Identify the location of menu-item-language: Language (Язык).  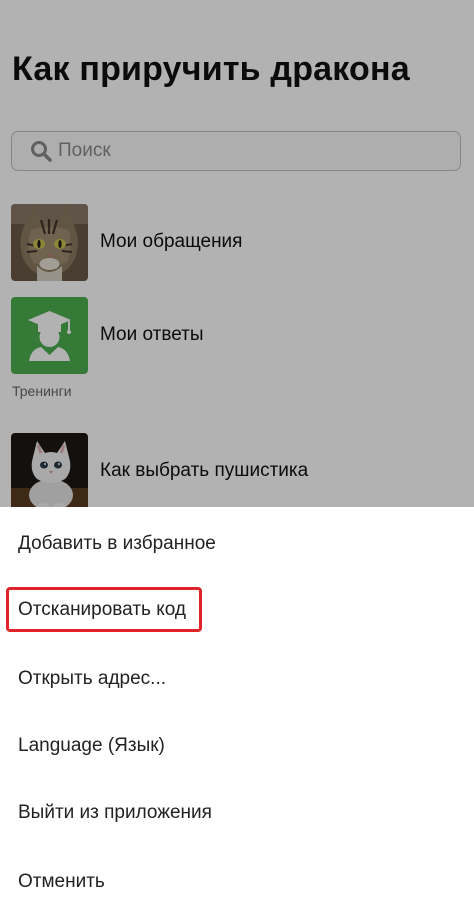
(91, 746).